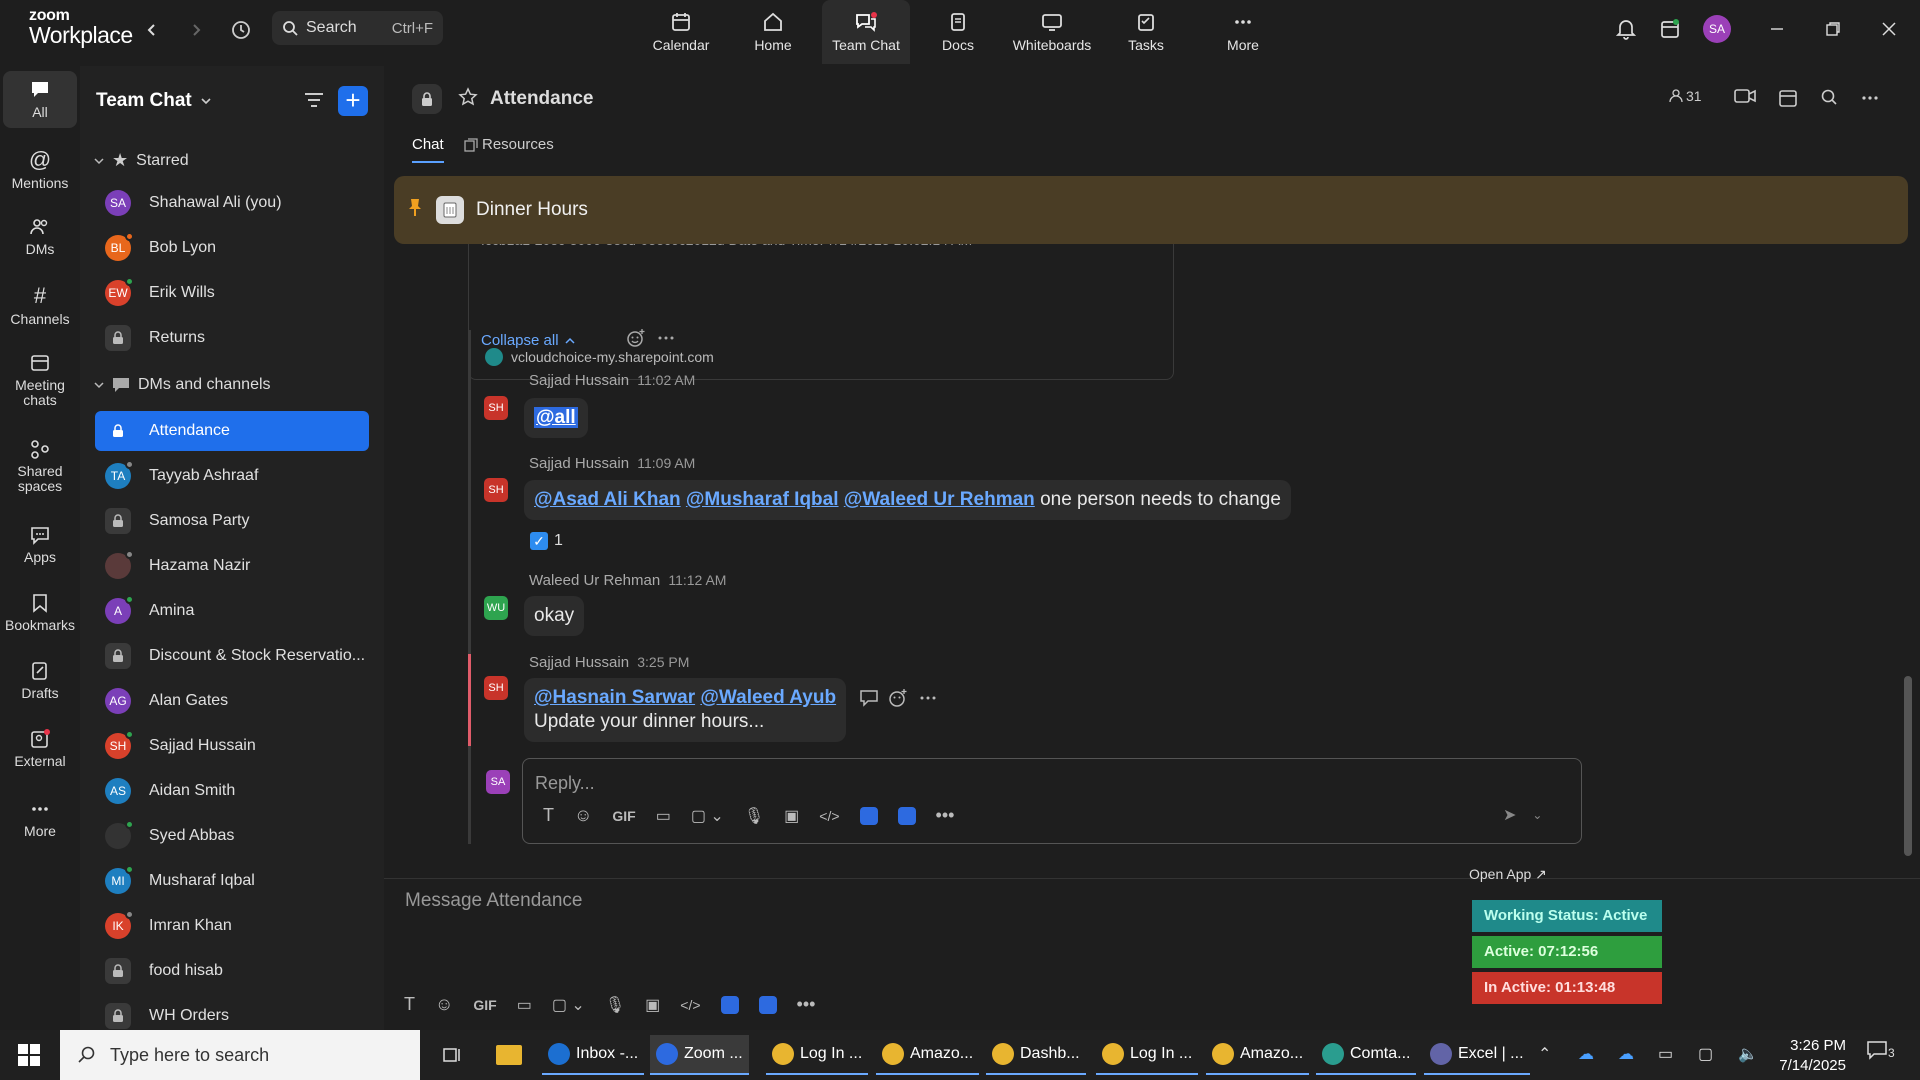  What do you see at coordinates (1806, 1055) in the screenshot?
I see `taskbar-clock: 3:26 PM 7/14/2025` at bounding box center [1806, 1055].